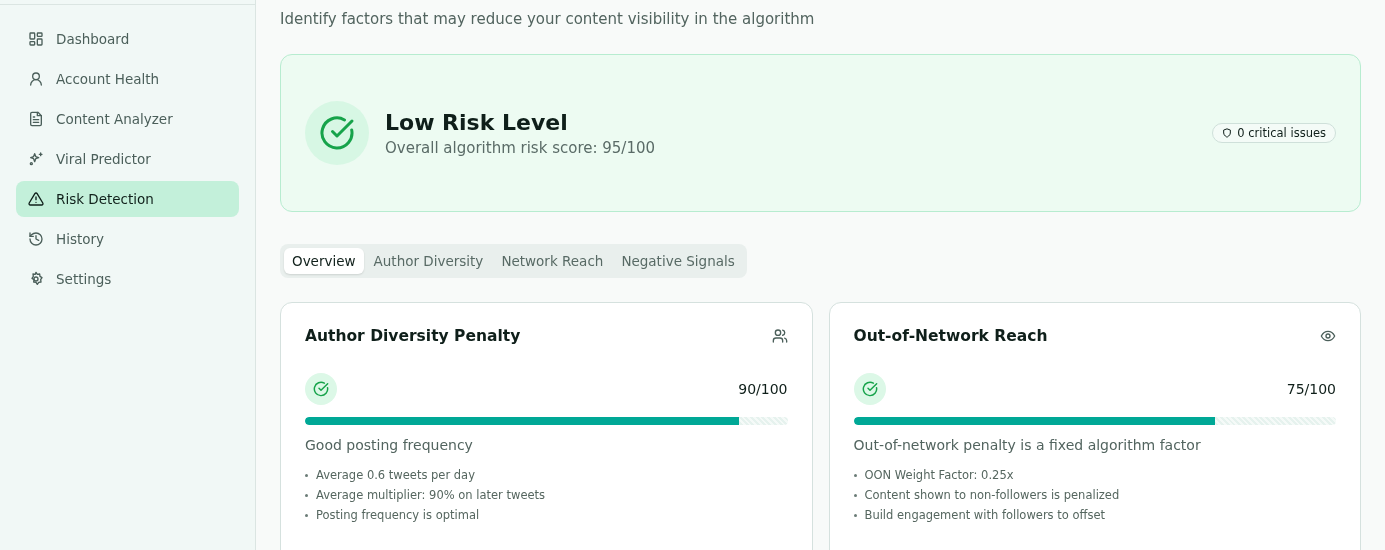 The image size is (1385, 550). What do you see at coordinates (36, 39) in the screenshot?
I see `grid-icon` at bounding box center [36, 39].